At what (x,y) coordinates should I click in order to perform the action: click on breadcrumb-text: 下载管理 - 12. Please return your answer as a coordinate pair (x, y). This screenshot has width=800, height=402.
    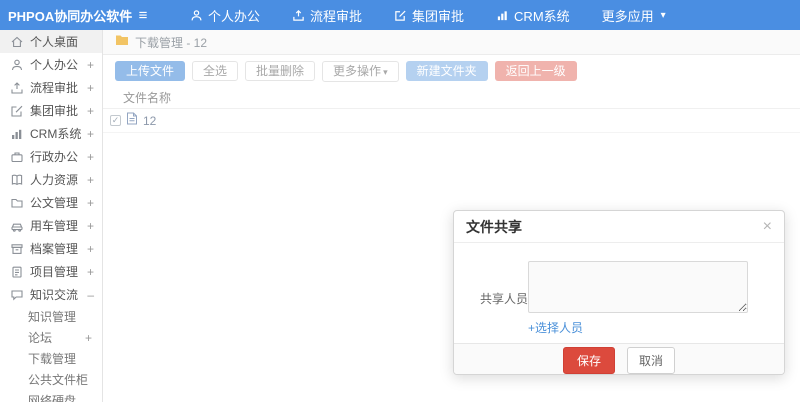
    Looking at the image, I should click on (171, 42).